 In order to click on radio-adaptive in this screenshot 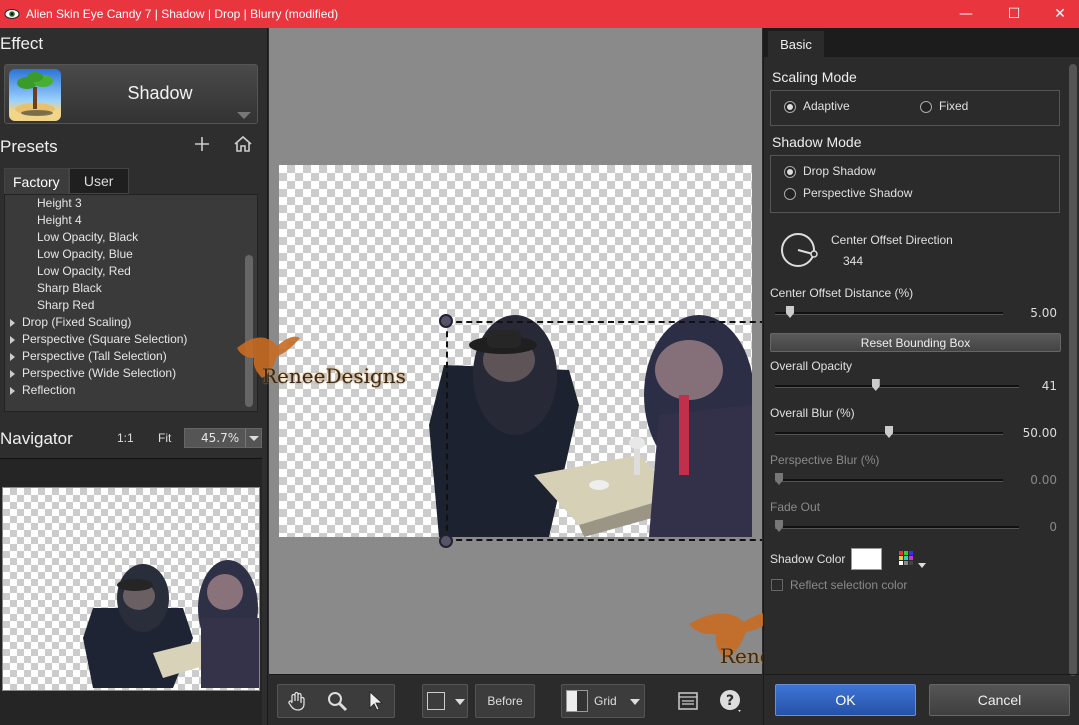, I will do `click(790, 107)`.